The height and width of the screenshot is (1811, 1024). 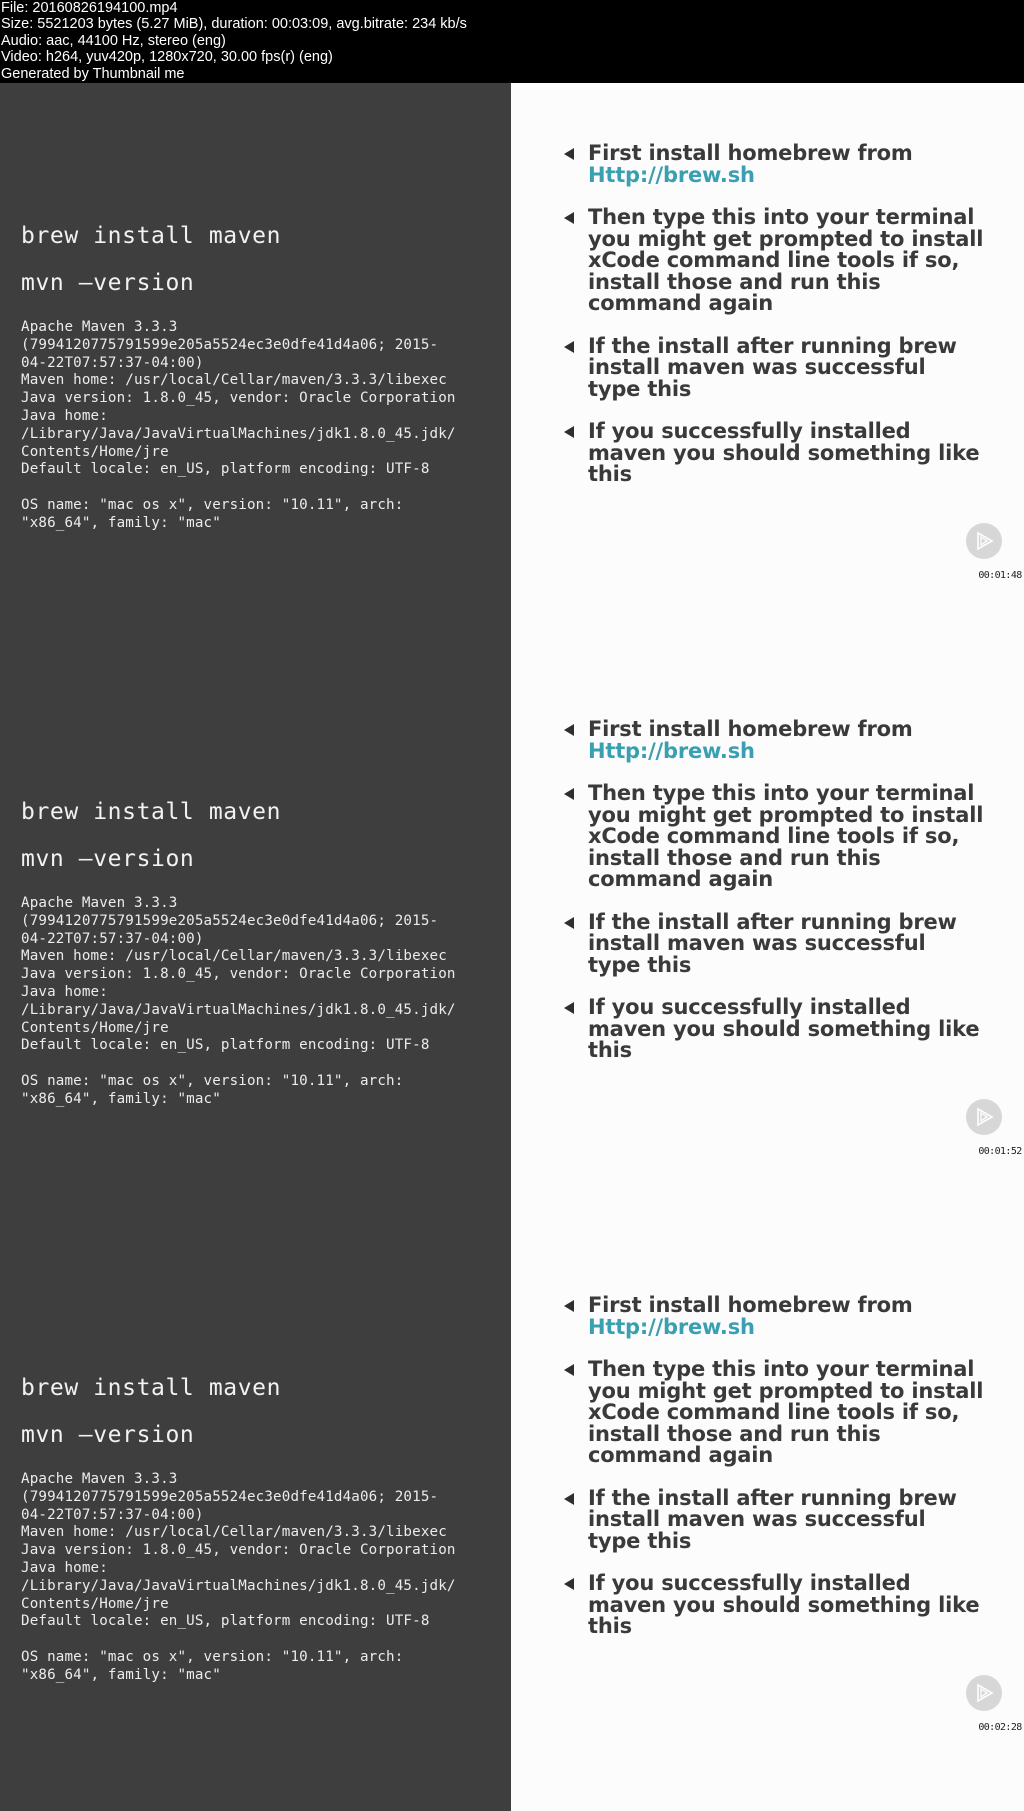 I want to click on frame-timestamp: 00:01:52, so click(x=1000, y=1151).